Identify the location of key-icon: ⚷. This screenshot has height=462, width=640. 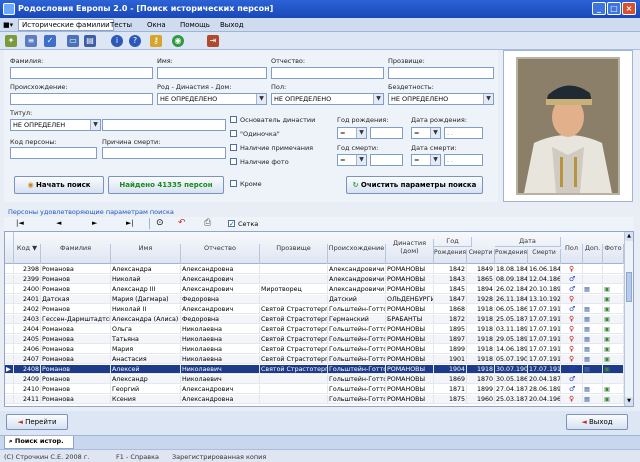
(156, 41).